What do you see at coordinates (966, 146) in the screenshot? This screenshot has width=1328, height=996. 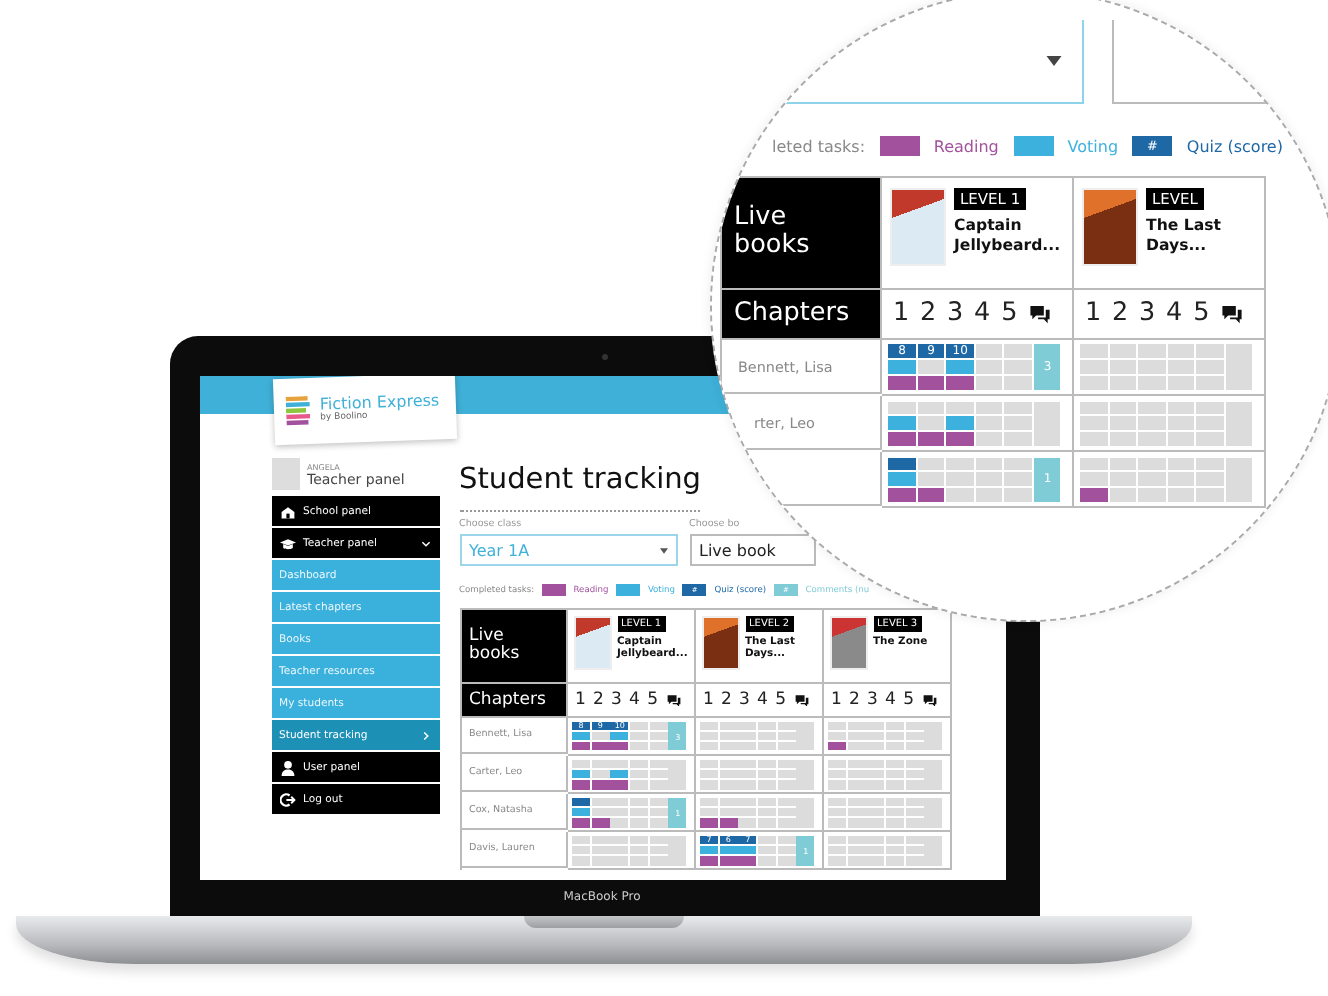 I see `legend-text: Reading` at bounding box center [966, 146].